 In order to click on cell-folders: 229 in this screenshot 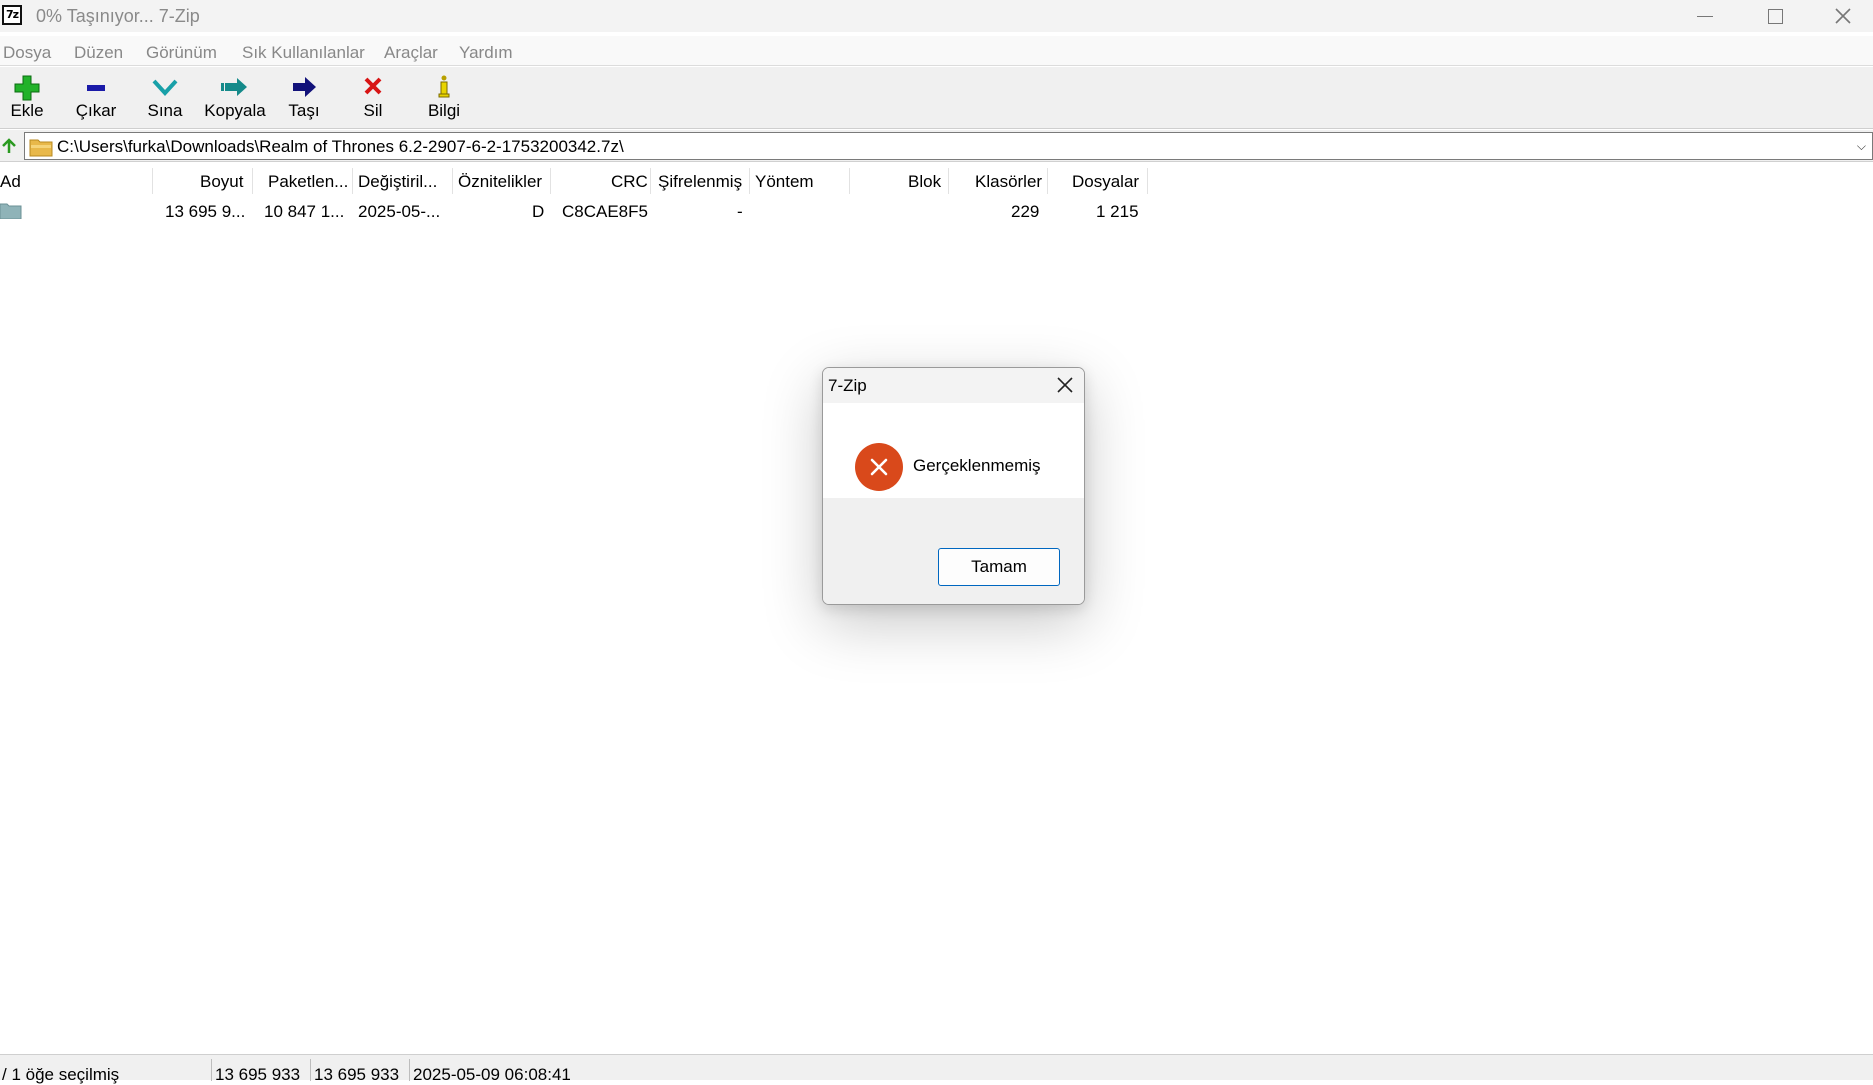, I will do `click(1025, 211)`.